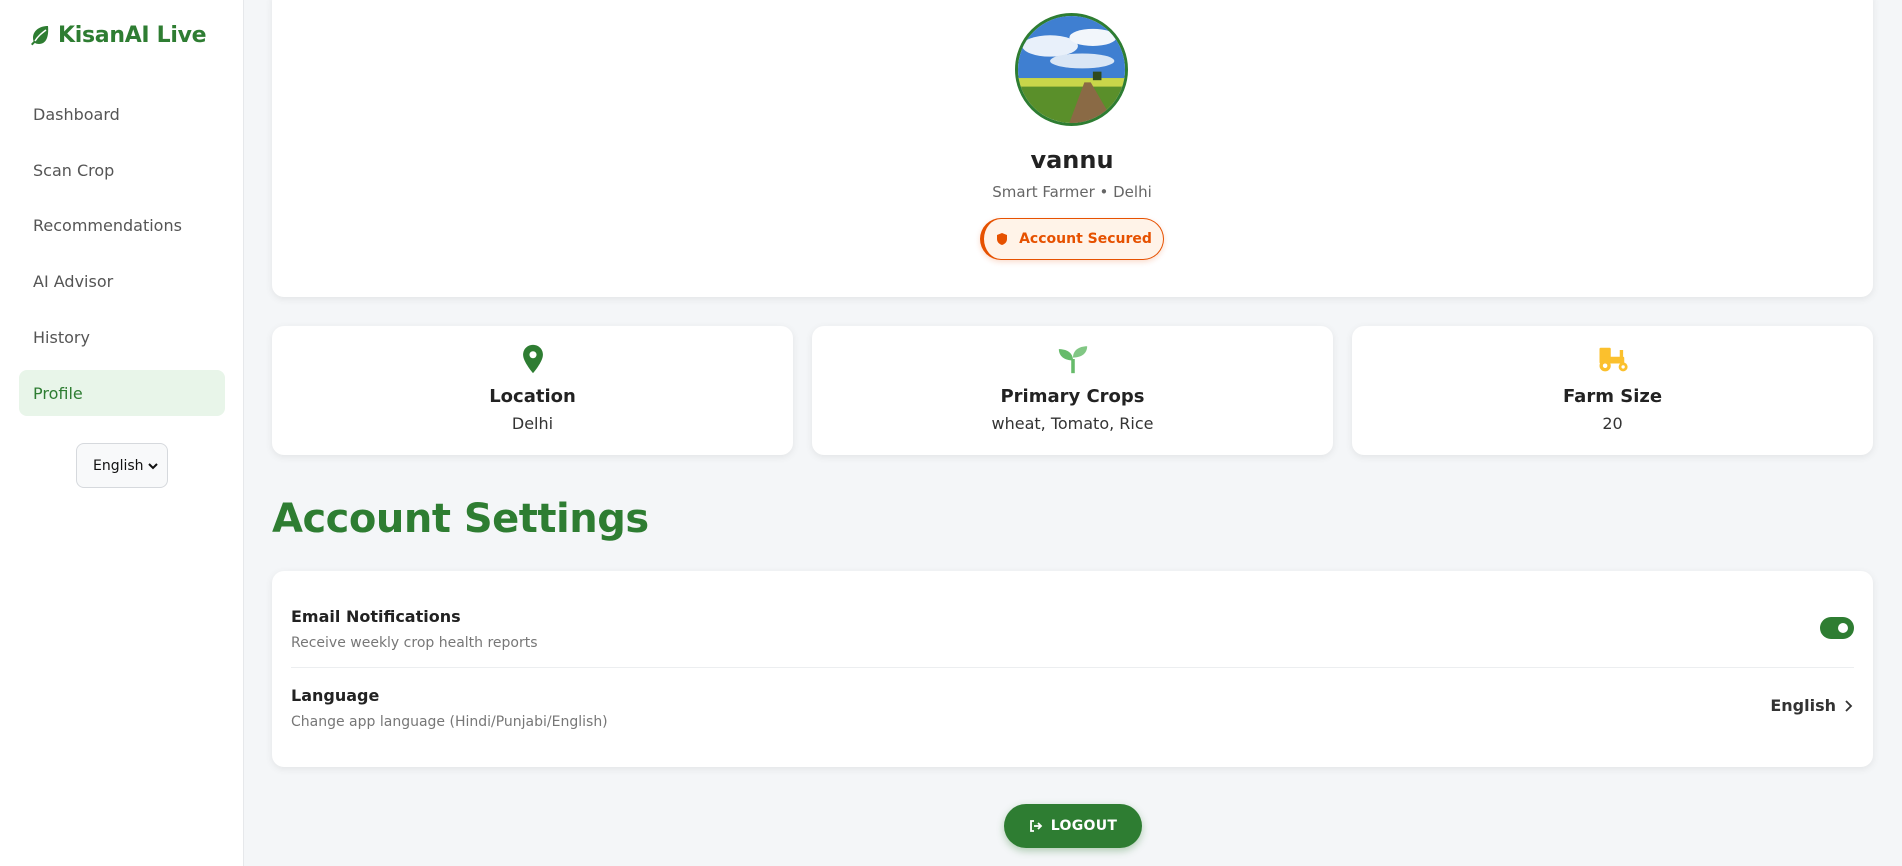 This screenshot has height=866, width=1902. What do you see at coordinates (118, 465) in the screenshot?
I see `language-select-value: English` at bounding box center [118, 465].